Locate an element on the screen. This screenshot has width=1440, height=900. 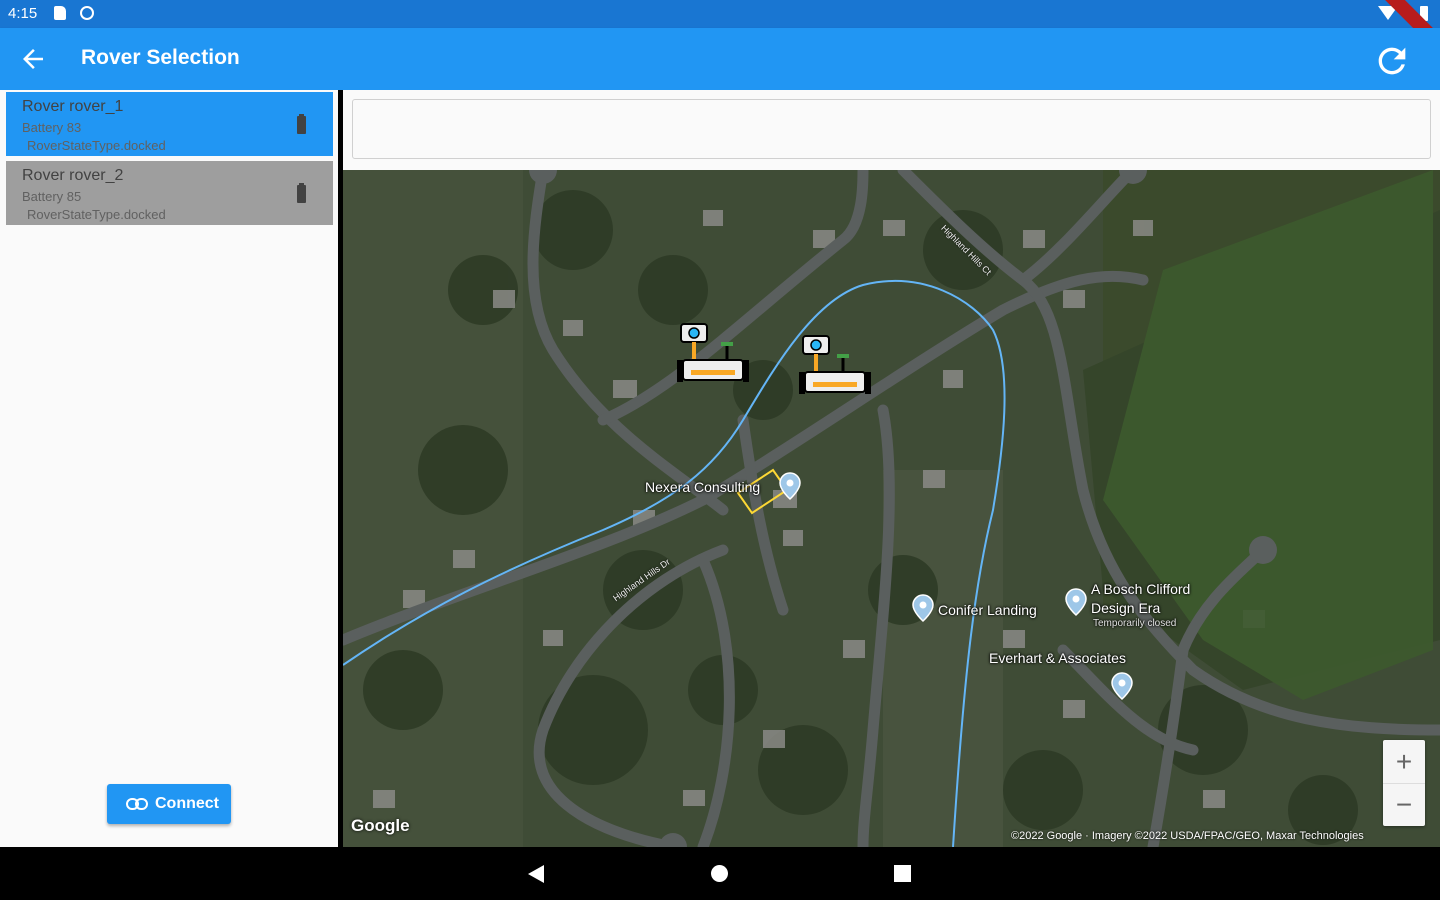
sync-disabled-icon is located at coordinates (87, 13).